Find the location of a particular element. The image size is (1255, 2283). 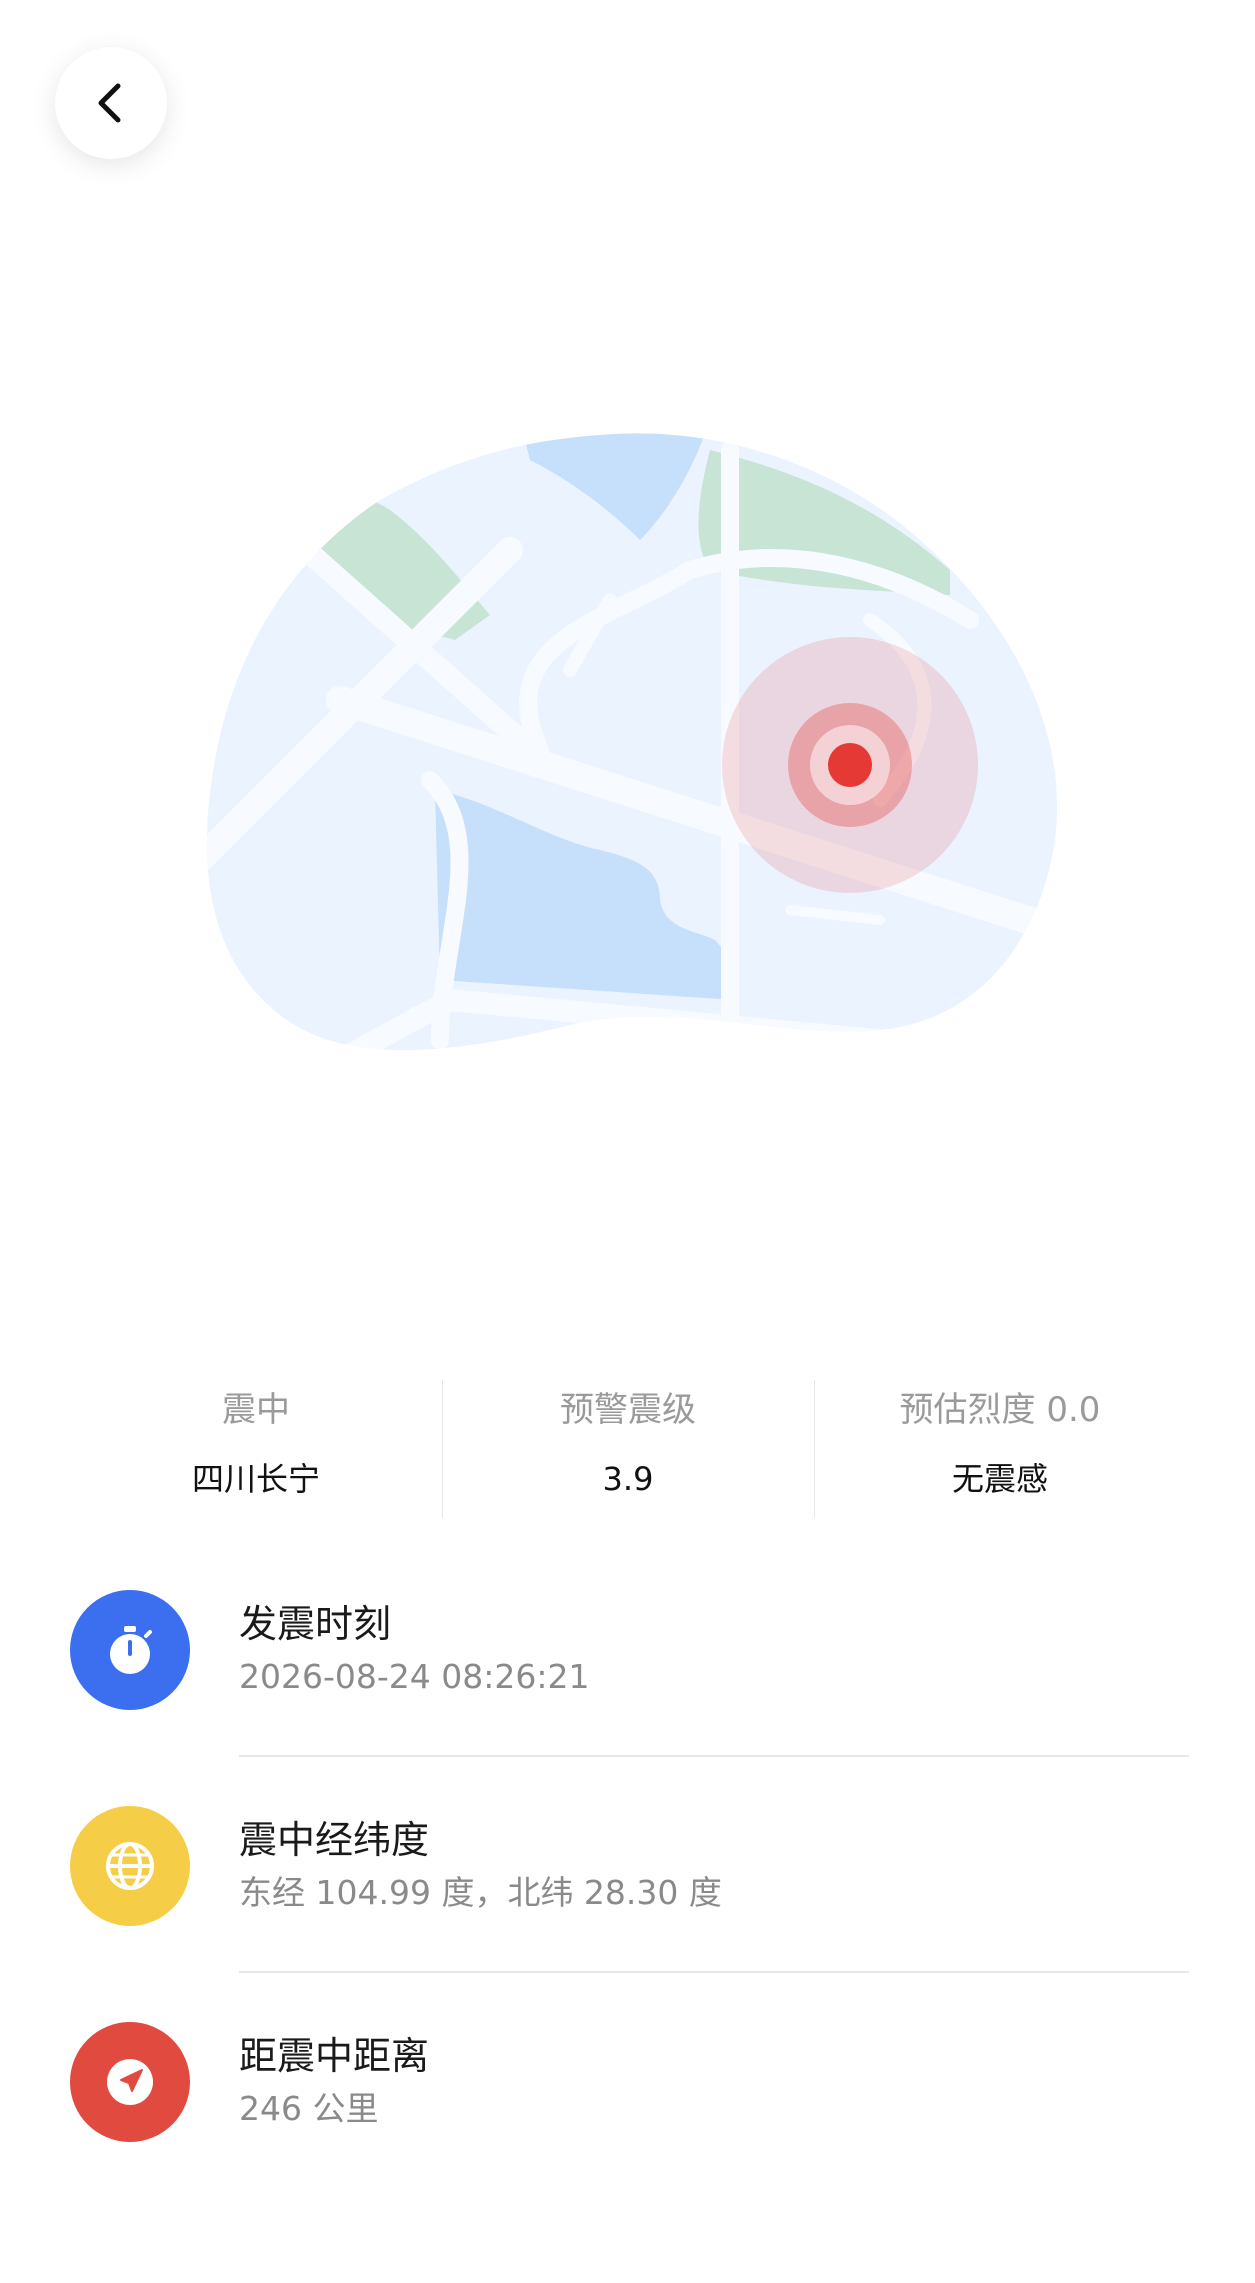

stat-label: 预警震级 is located at coordinates (628, 1410).